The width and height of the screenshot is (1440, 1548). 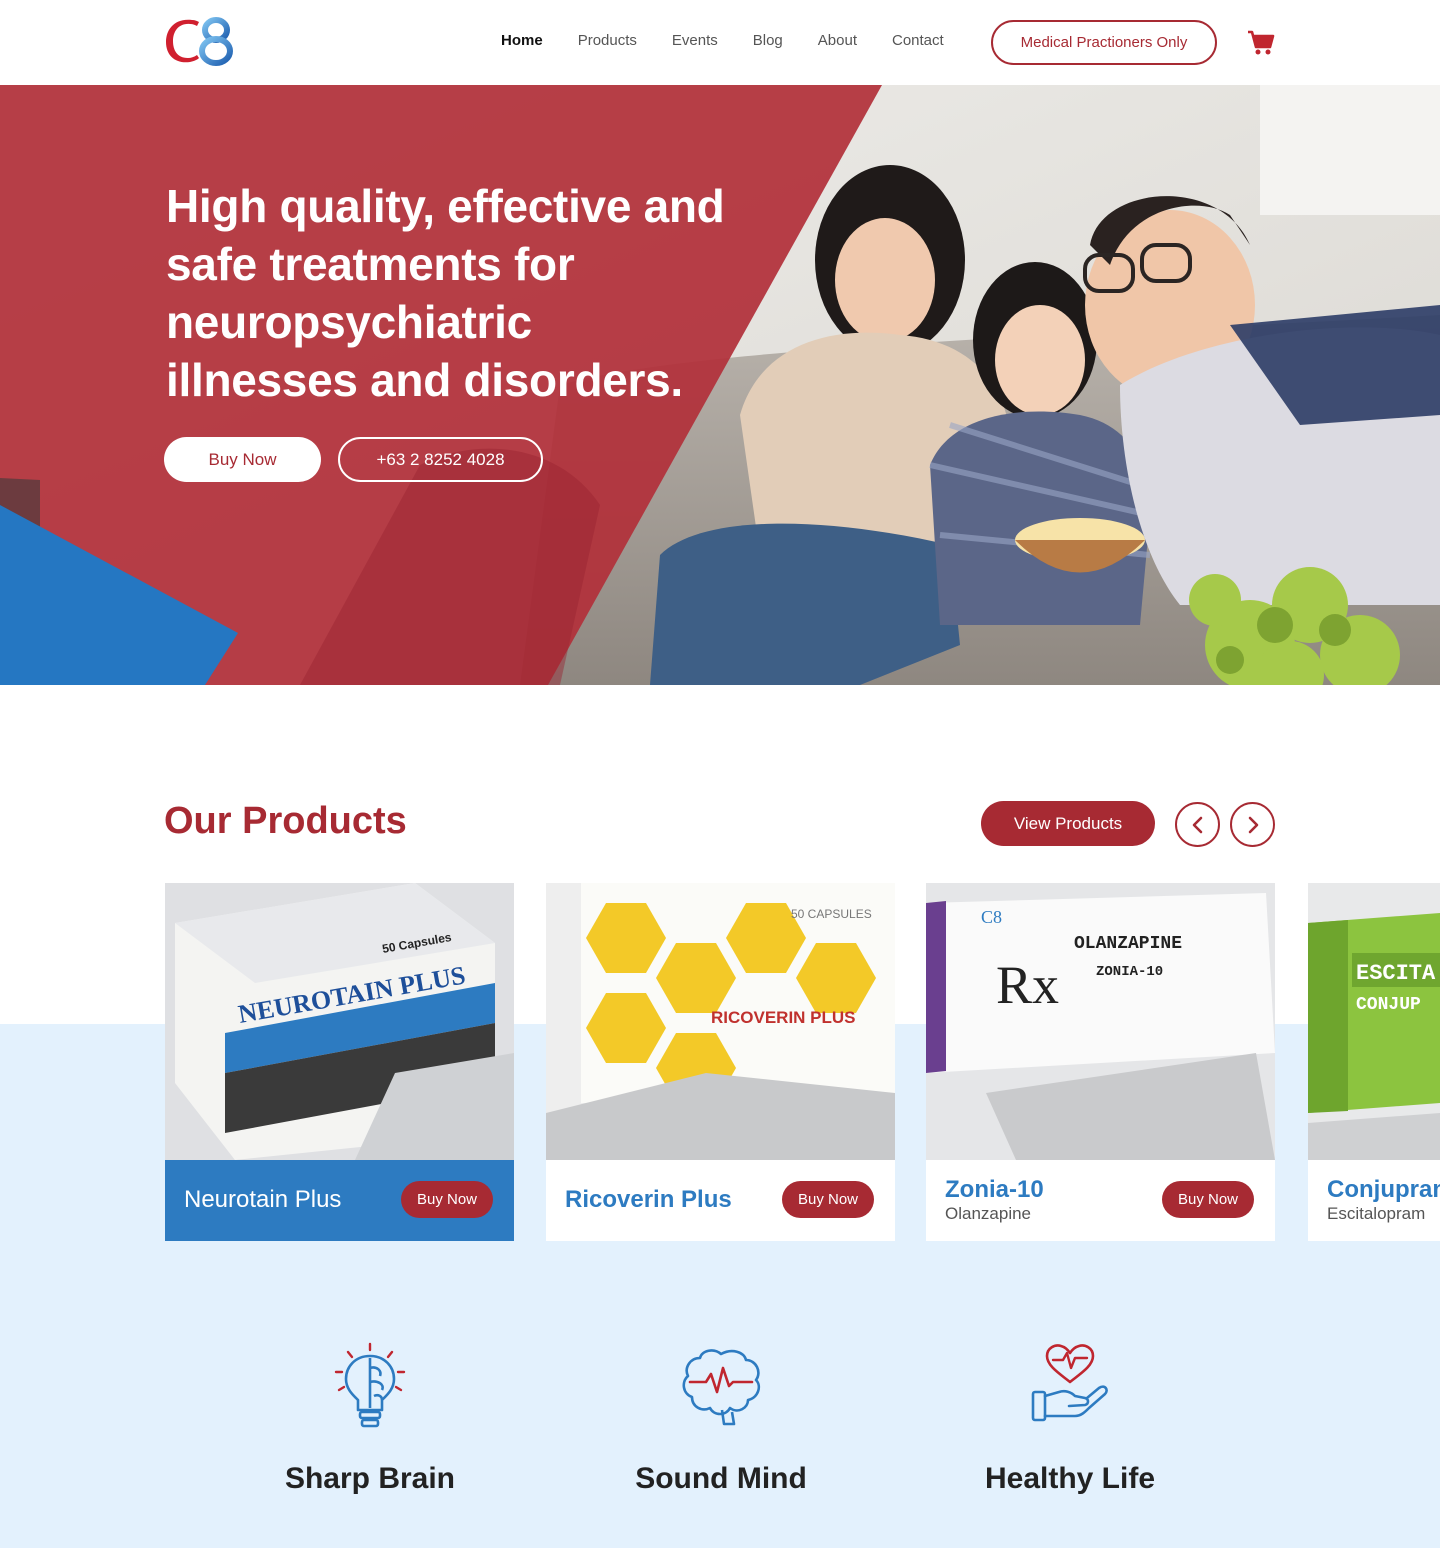 What do you see at coordinates (440, 459) in the screenshot?
I see `hero-phone-button: +63 2 8252 4028` at bounding box center [440, 459].